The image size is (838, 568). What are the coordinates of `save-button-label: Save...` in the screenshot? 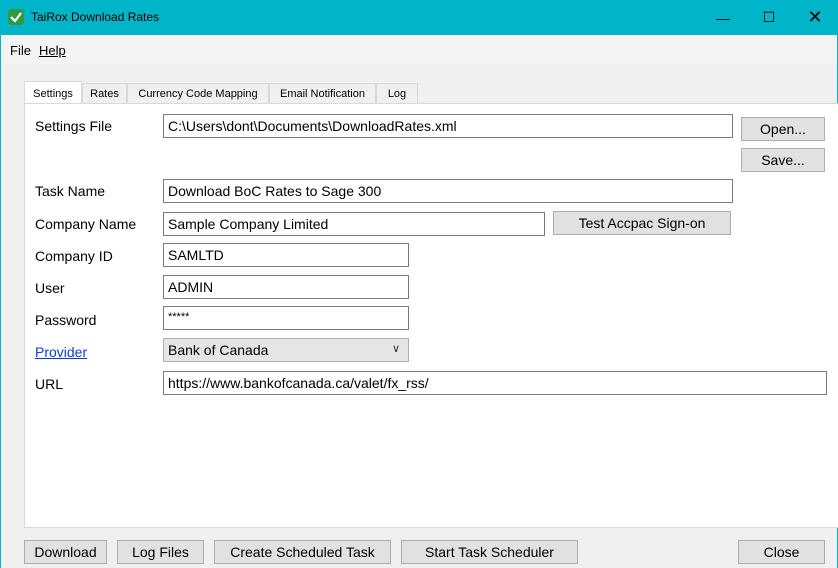 It's located at (783, 160).